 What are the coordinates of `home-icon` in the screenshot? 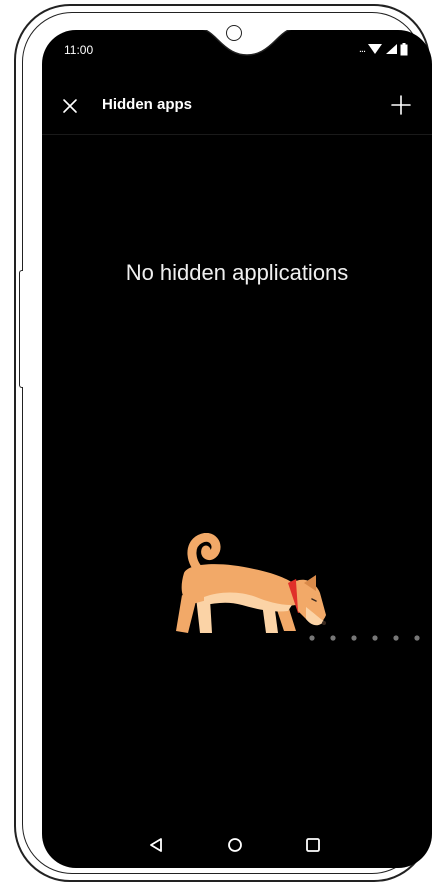 It's located at (235, 845).